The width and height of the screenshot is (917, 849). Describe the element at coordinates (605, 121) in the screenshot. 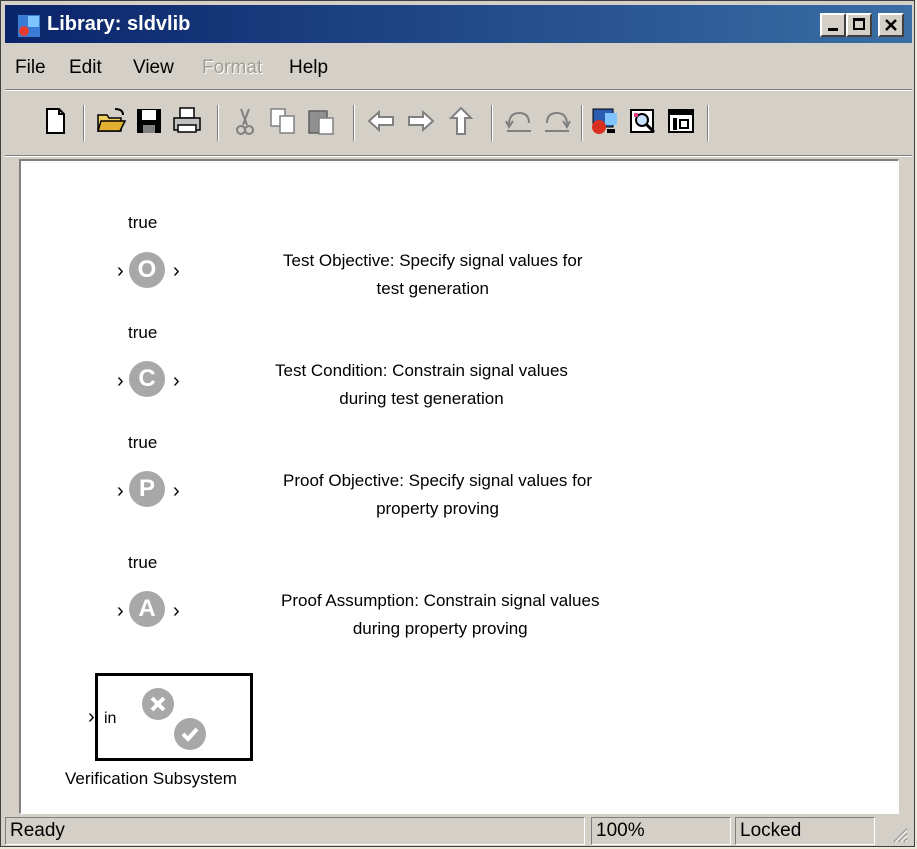

I see `library-browser-icon` at that location.